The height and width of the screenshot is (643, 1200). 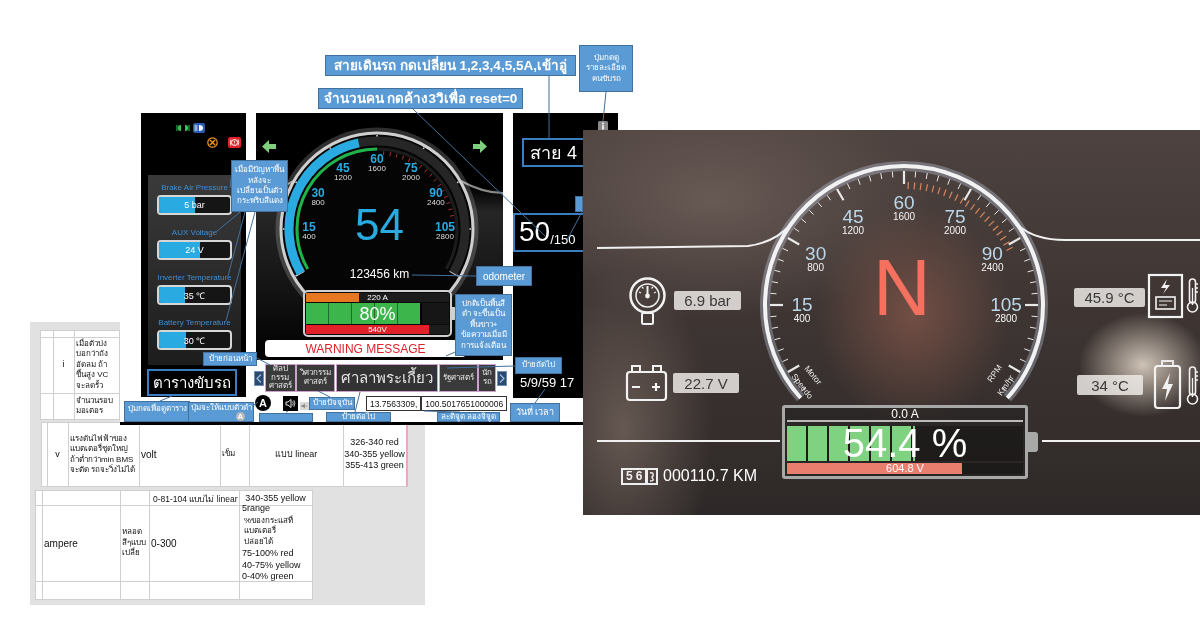 What do you see at coordinates (905, 415) in the screenshot?
I see `current-reading: 0.0 A` at bounding box center [905, 415].